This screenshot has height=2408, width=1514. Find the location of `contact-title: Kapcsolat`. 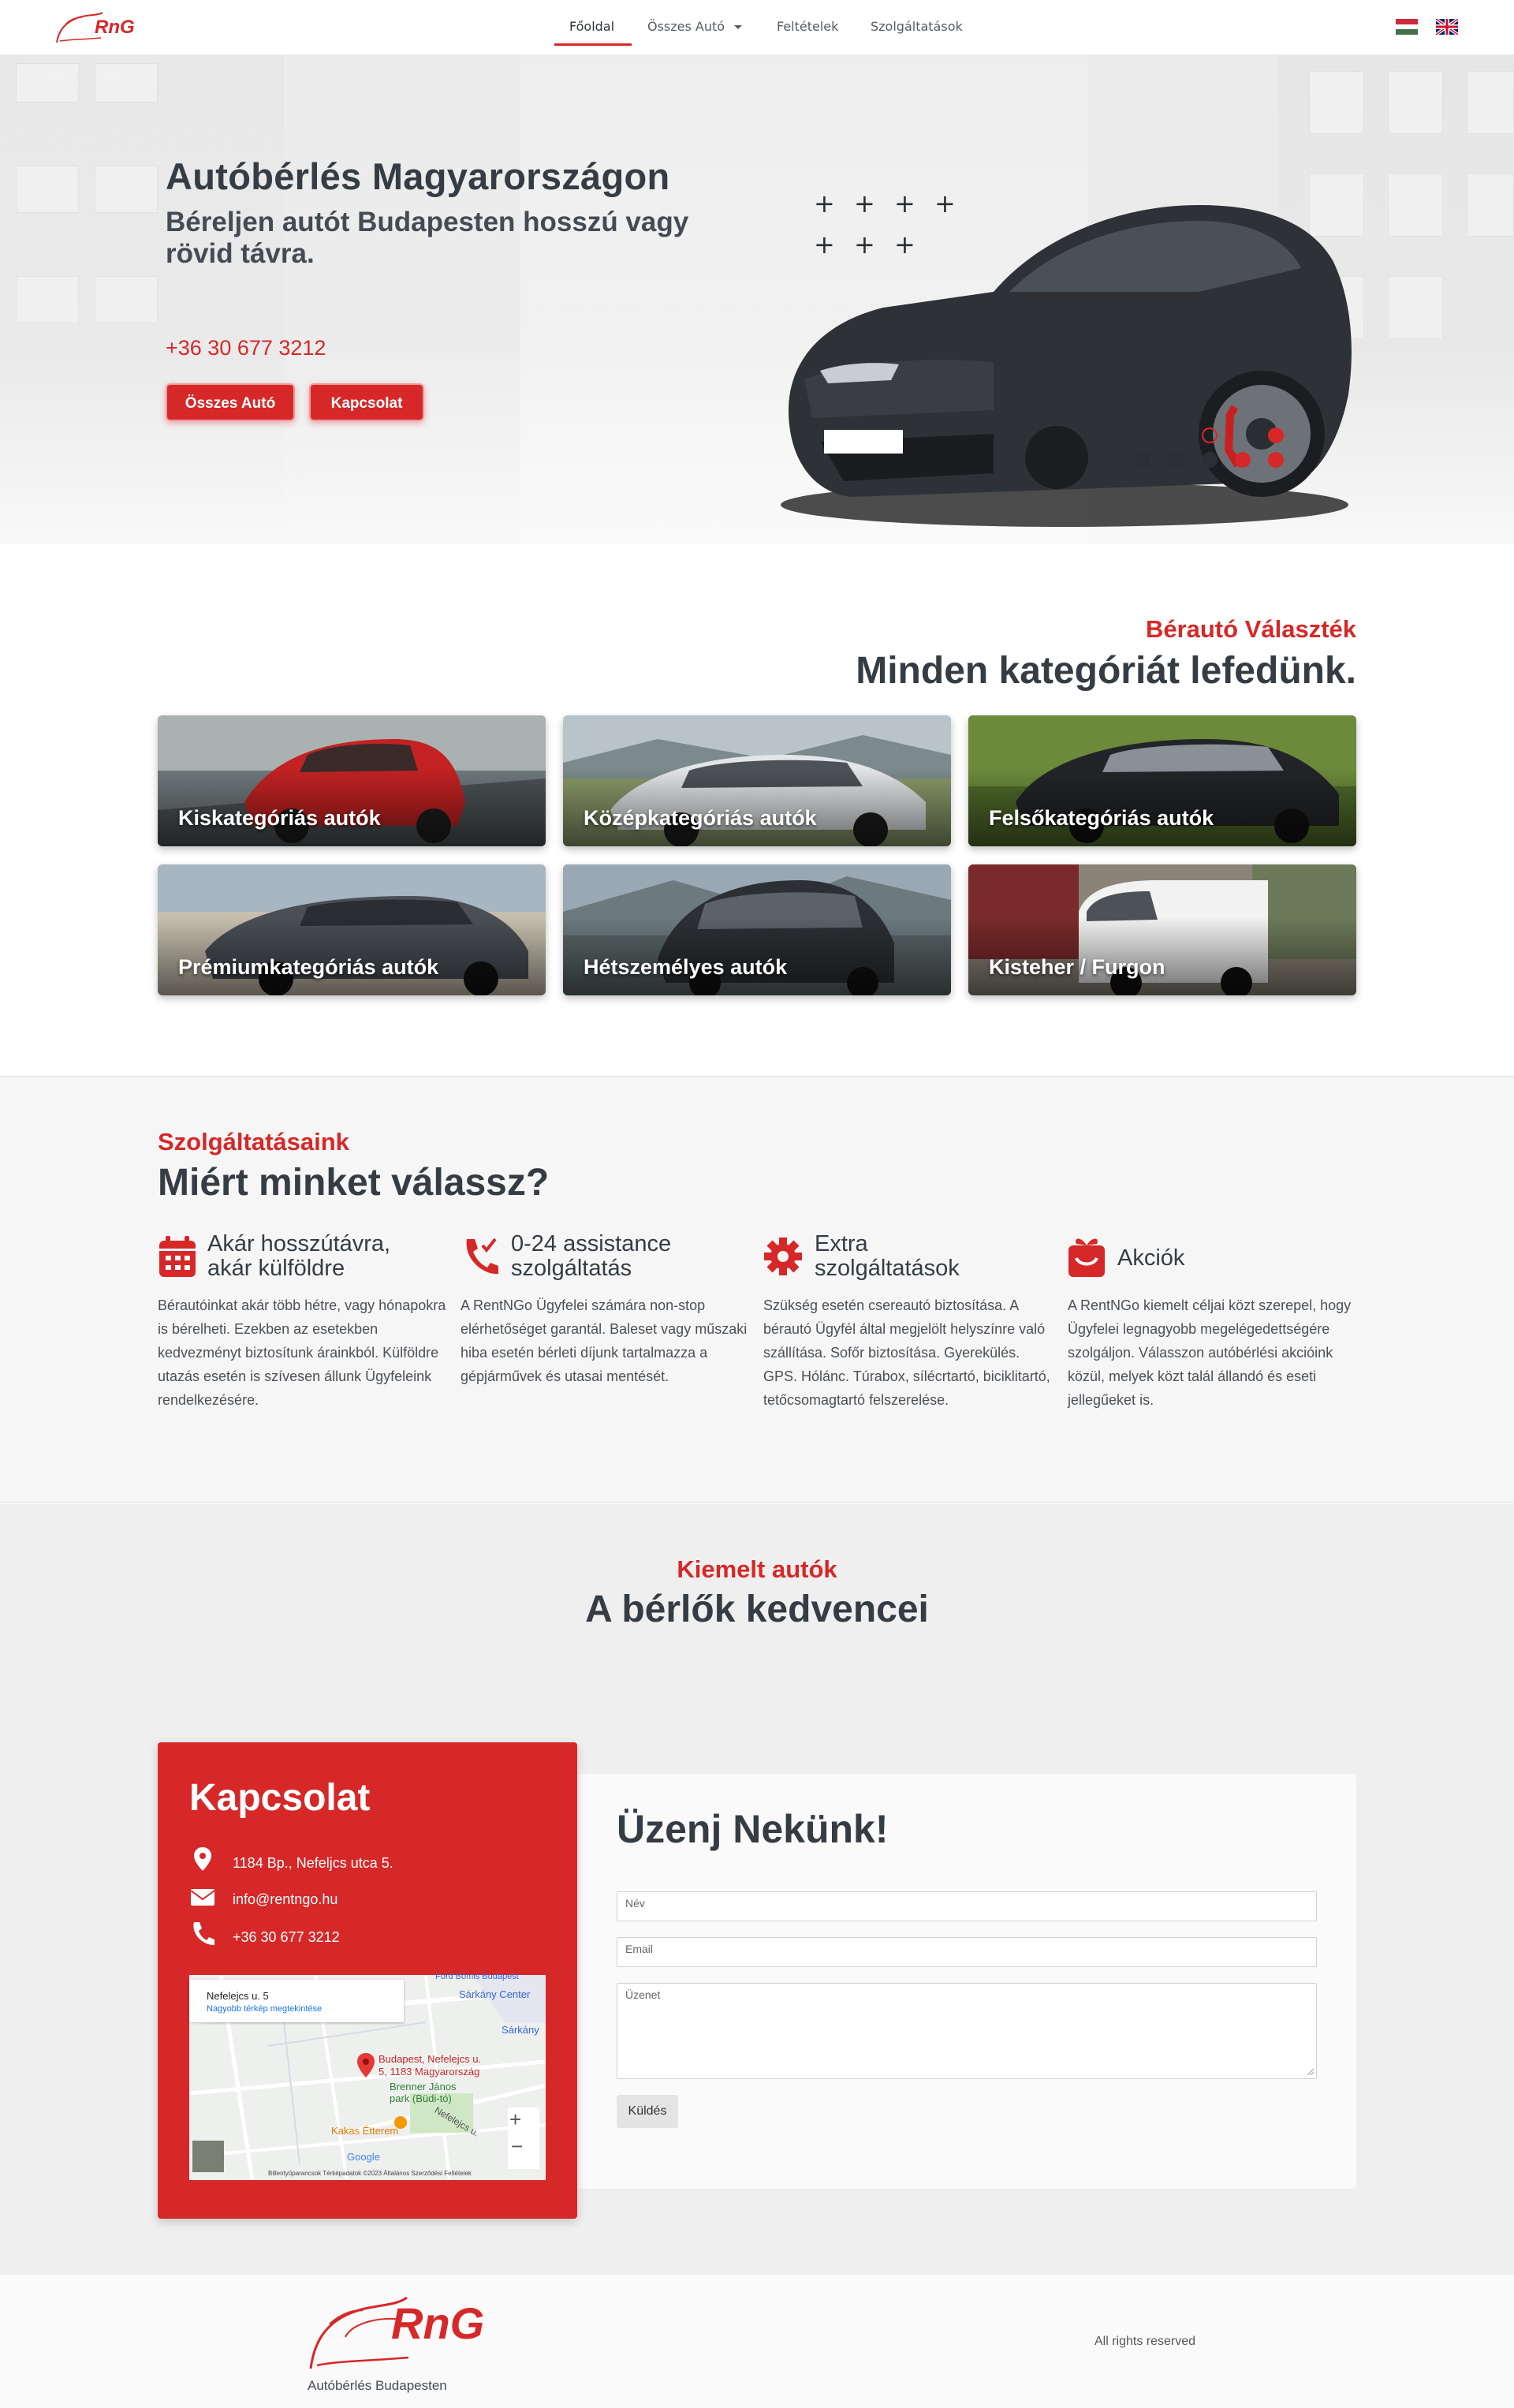

contact-title: Kapcsolat is located at coordinates (280, 1798).